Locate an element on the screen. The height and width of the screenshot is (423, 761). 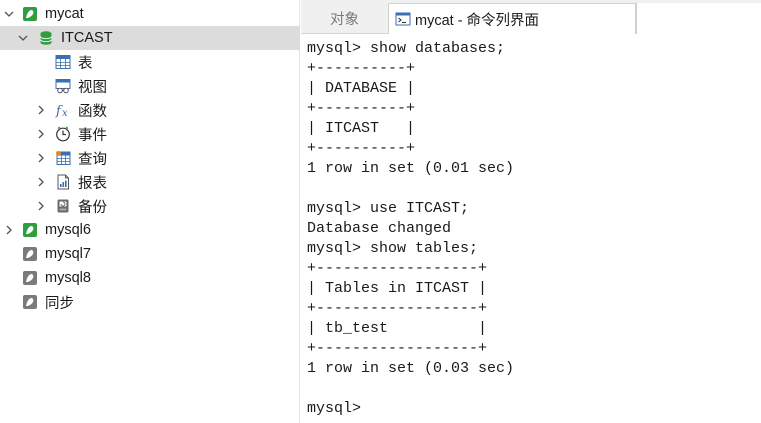
console-line: mysql> show tables; is located at coordinates (393, 248).